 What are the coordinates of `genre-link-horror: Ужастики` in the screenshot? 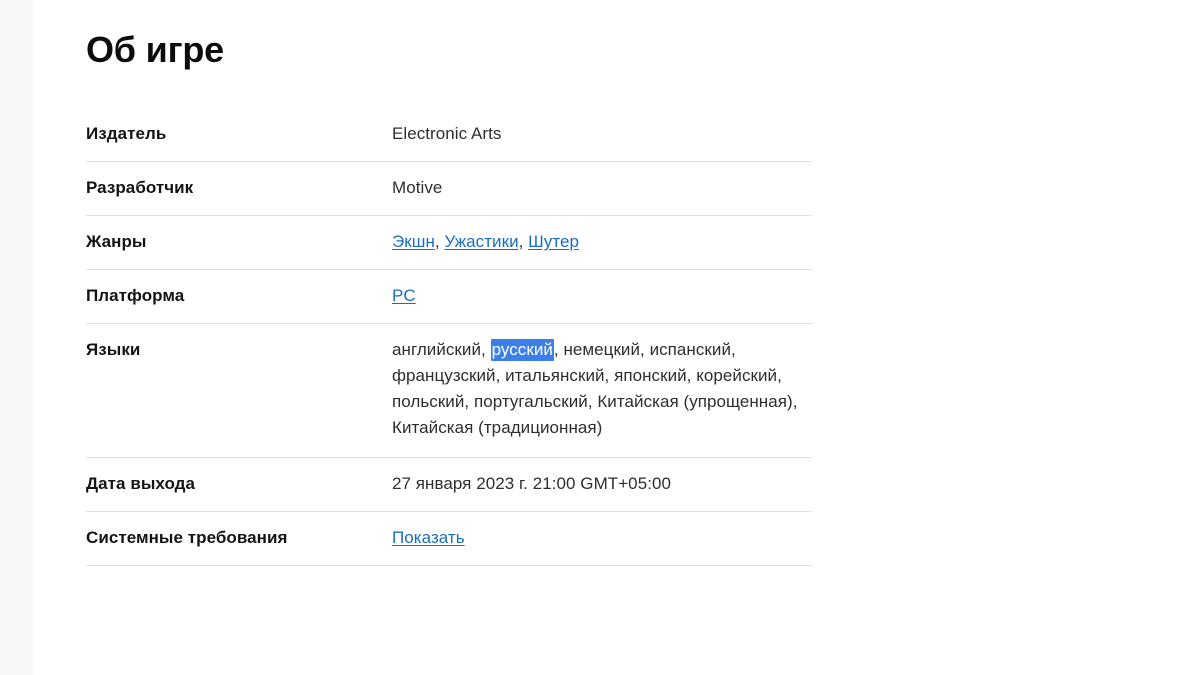 It's located at (481, 241).